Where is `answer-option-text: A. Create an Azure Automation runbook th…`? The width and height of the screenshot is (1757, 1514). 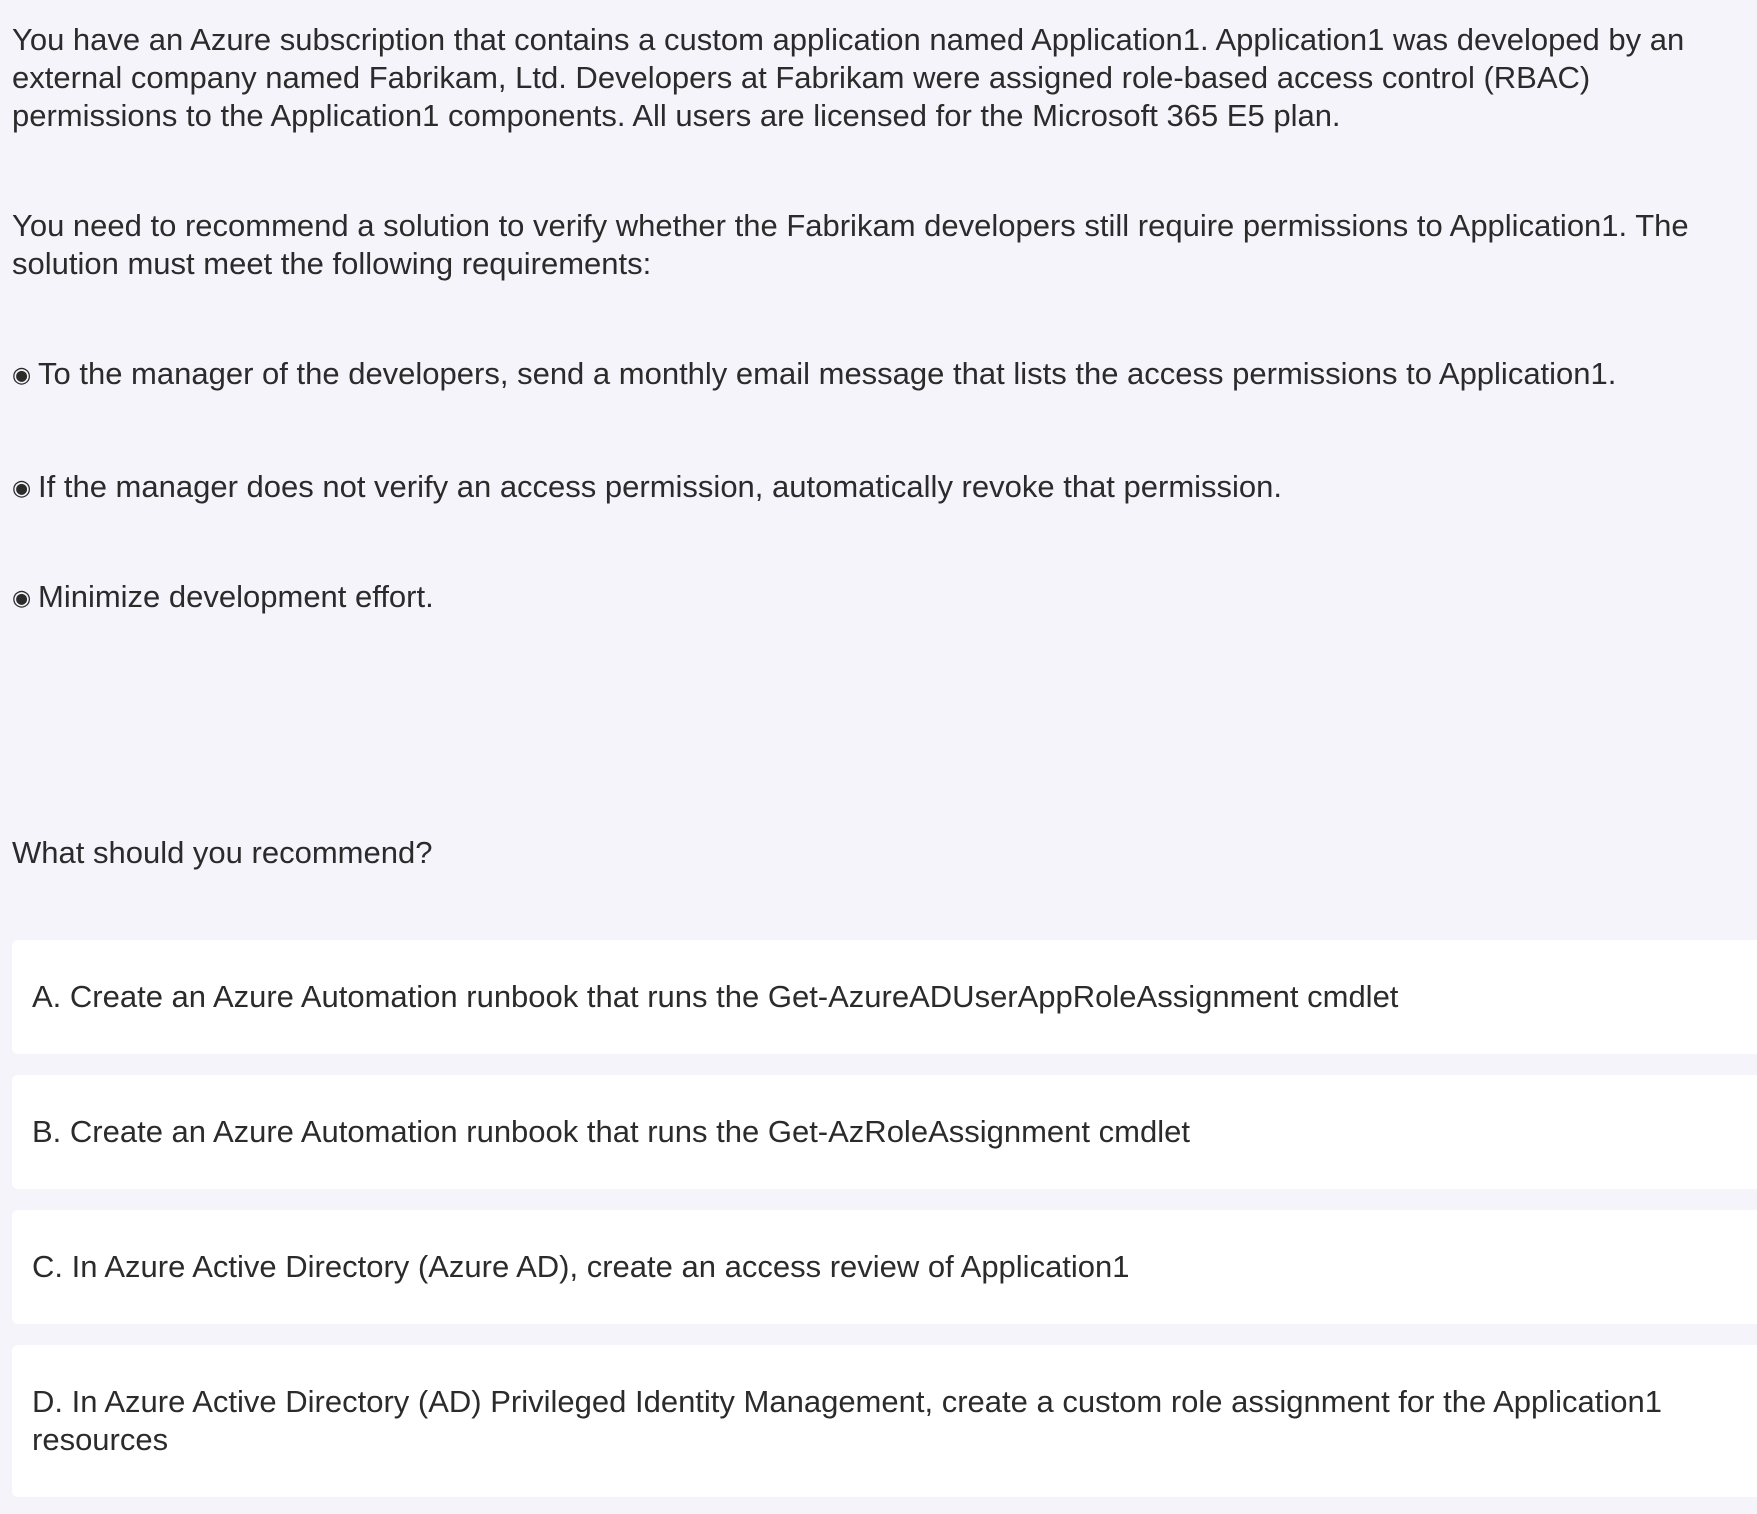
answer-option-text: A. Create an Azure Automation runbook th… is located at coordinates (715, 996).